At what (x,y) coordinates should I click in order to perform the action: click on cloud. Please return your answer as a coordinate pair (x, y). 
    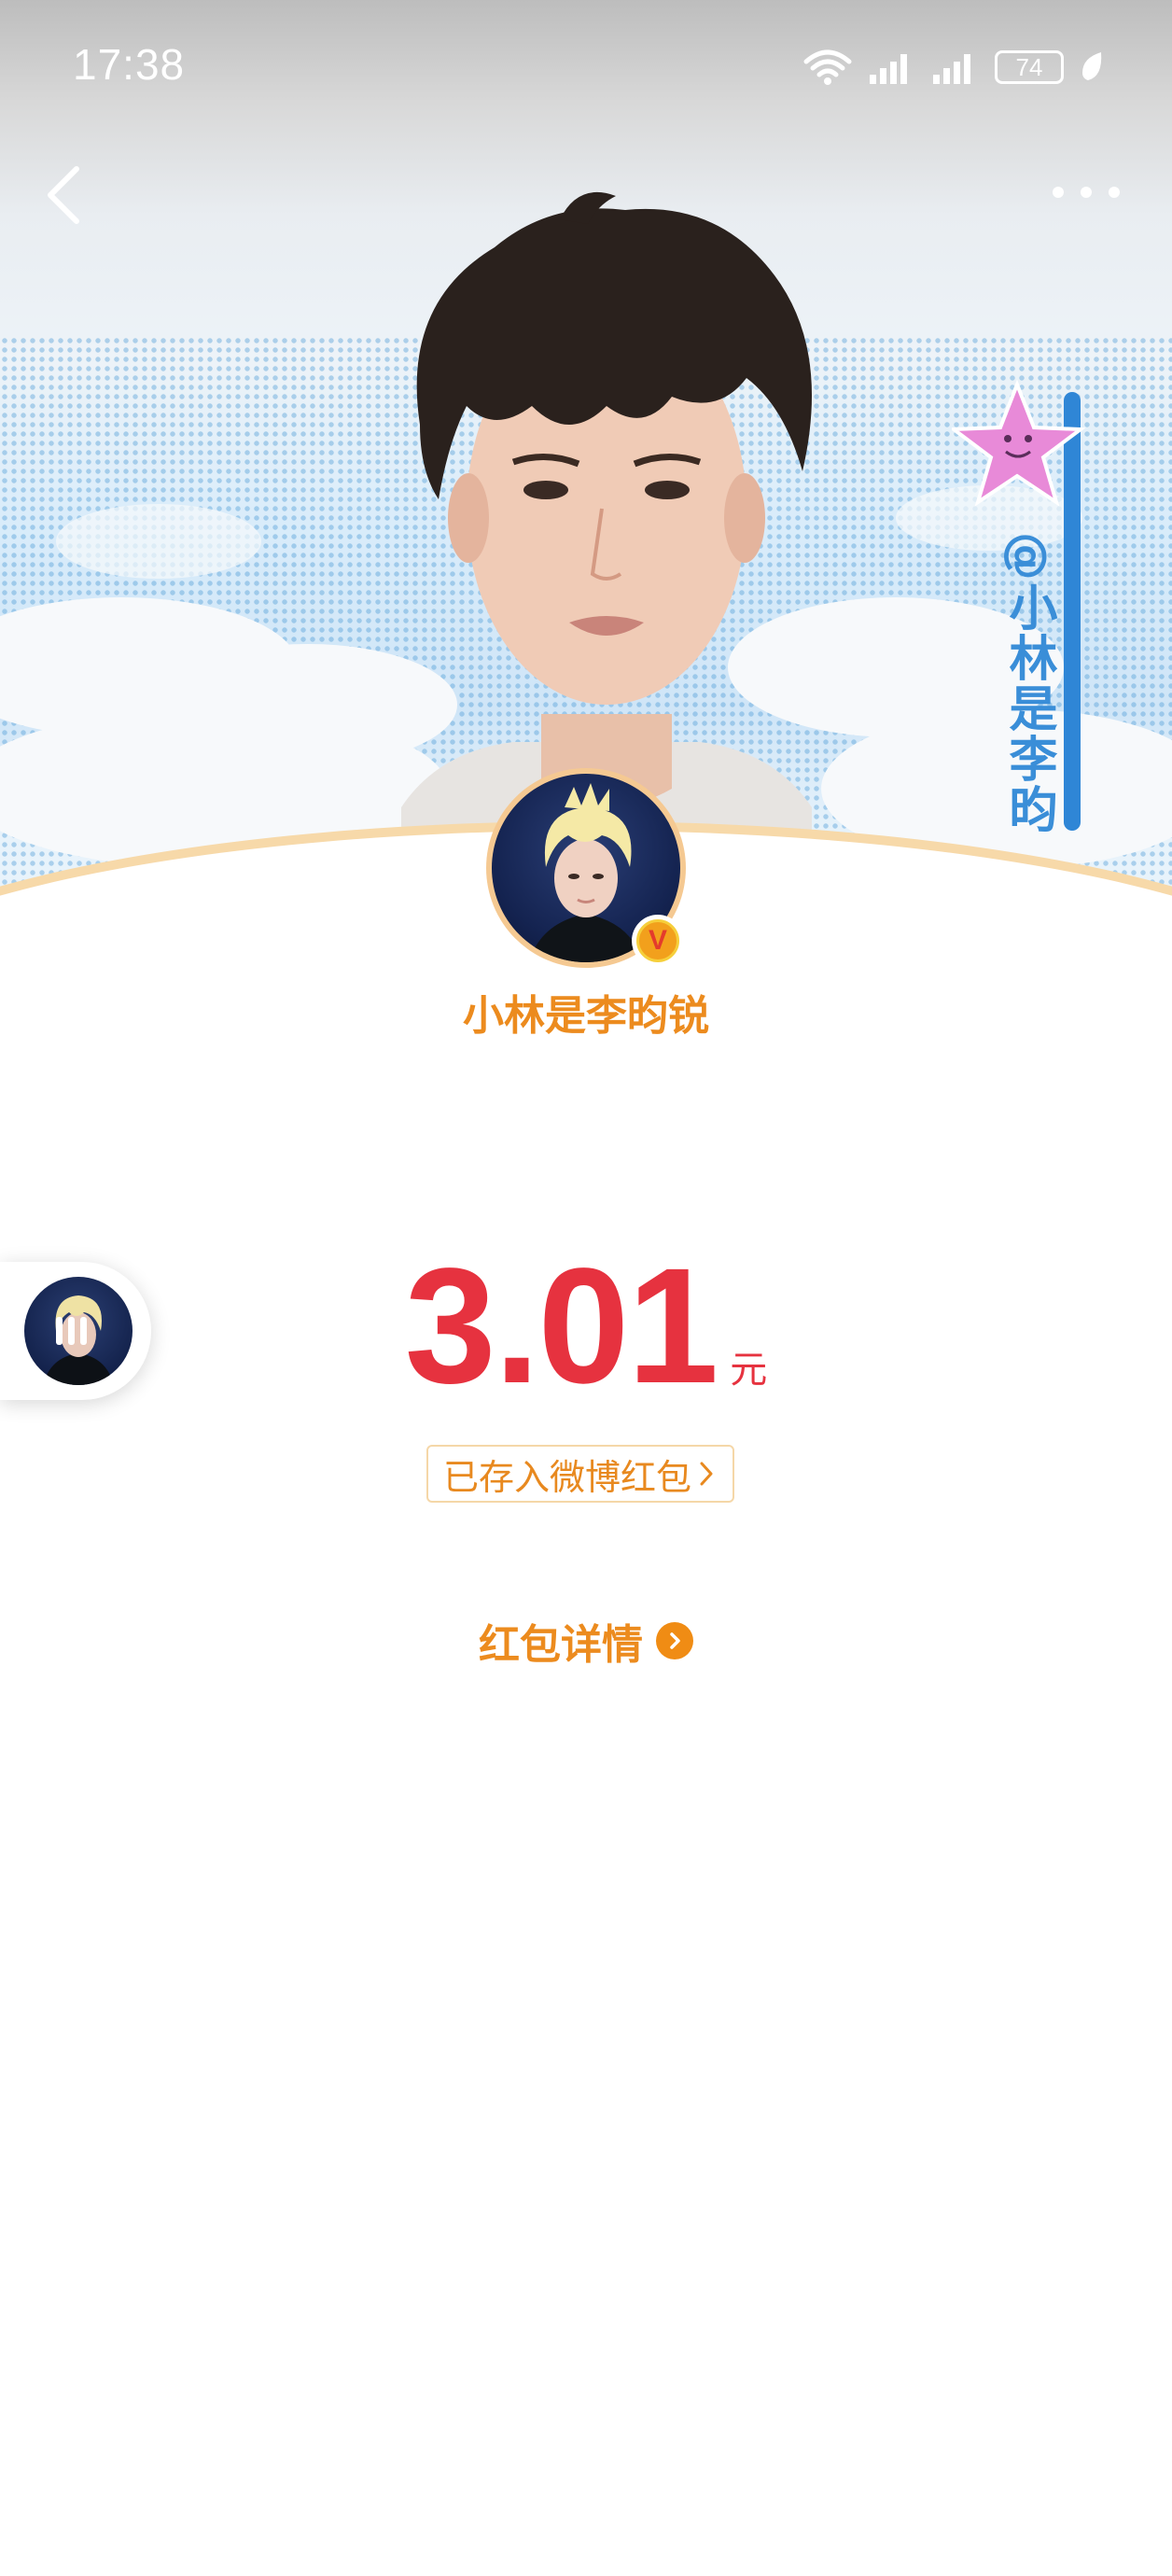
    Looking at the image, I should click on (158, 541).